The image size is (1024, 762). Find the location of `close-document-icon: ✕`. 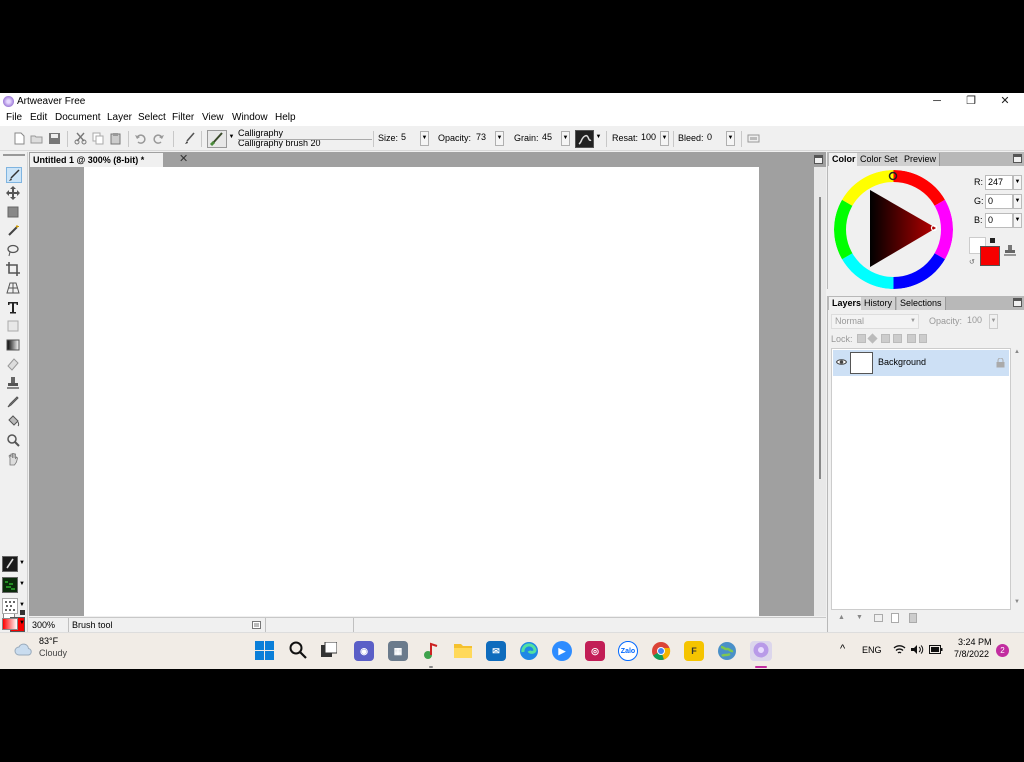

close-document-icon: ✕ is located at coordinates (183, 158).